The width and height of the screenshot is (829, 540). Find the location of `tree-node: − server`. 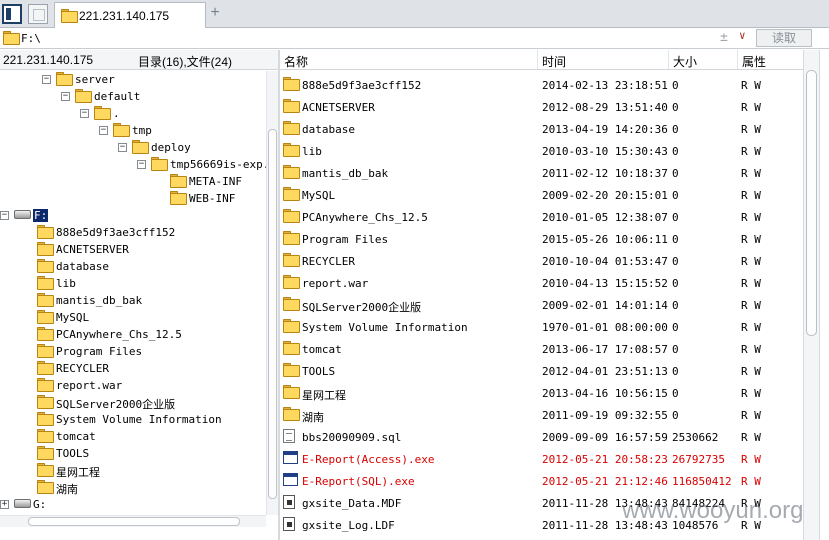

tree-node: − server is located at coordinates (133, 79).